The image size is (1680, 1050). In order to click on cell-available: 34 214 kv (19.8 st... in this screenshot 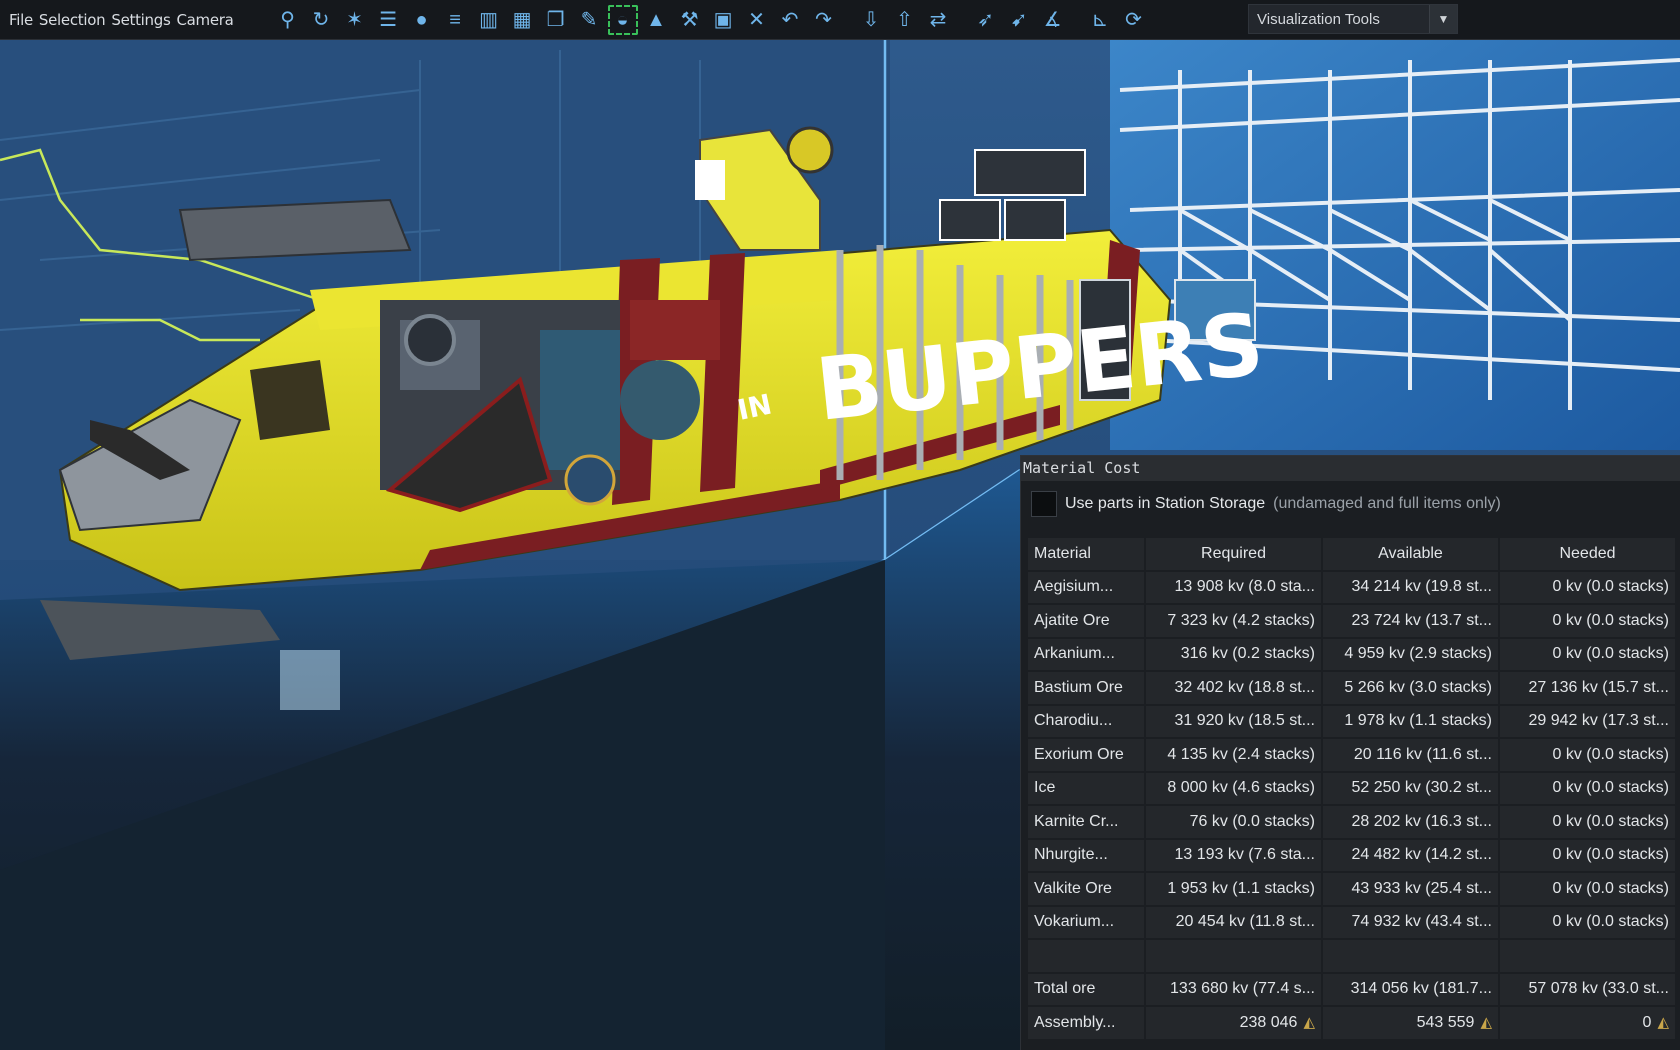, I will do `click(1410, 587)`.